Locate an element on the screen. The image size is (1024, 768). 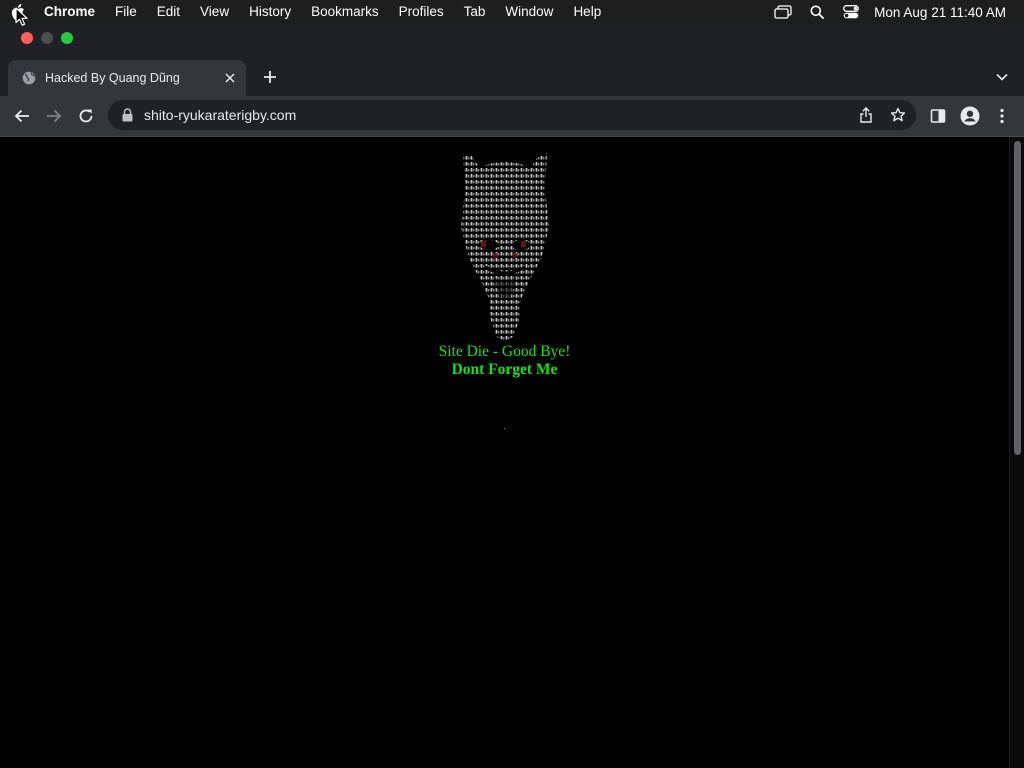
hacked-message-line-2: Dont Forget Me is located at coordinates (504, 369).